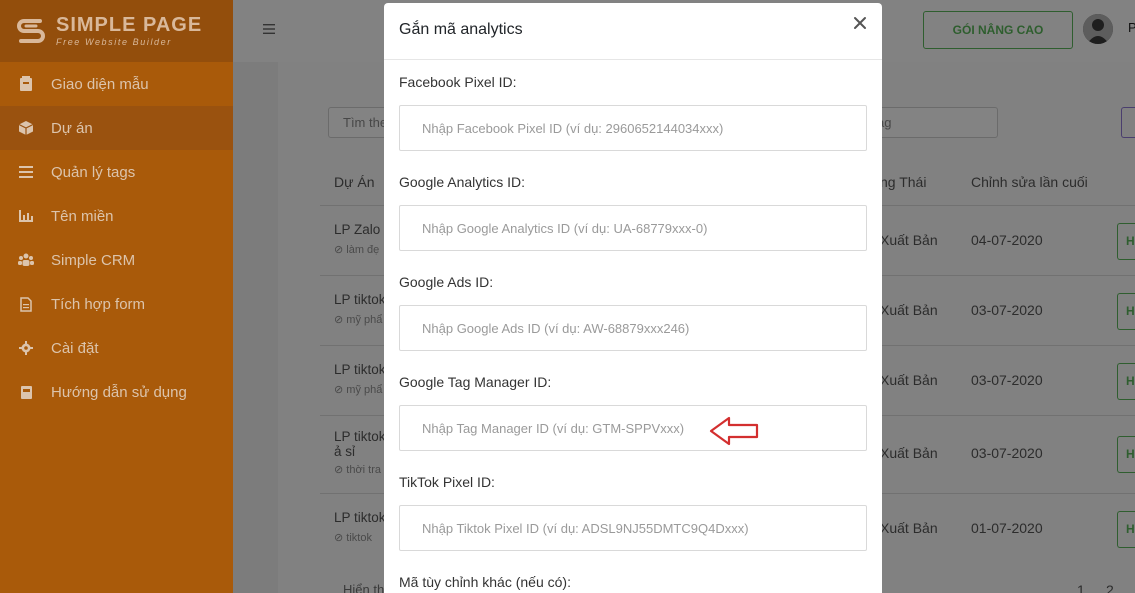 This screenshot has height=593, width=1135. What do you see at coordinates (458, 82) in the screenshot?
I see `facebook-pixel-label: Facebook Pixel ID:` at bounding box center [458, 82].